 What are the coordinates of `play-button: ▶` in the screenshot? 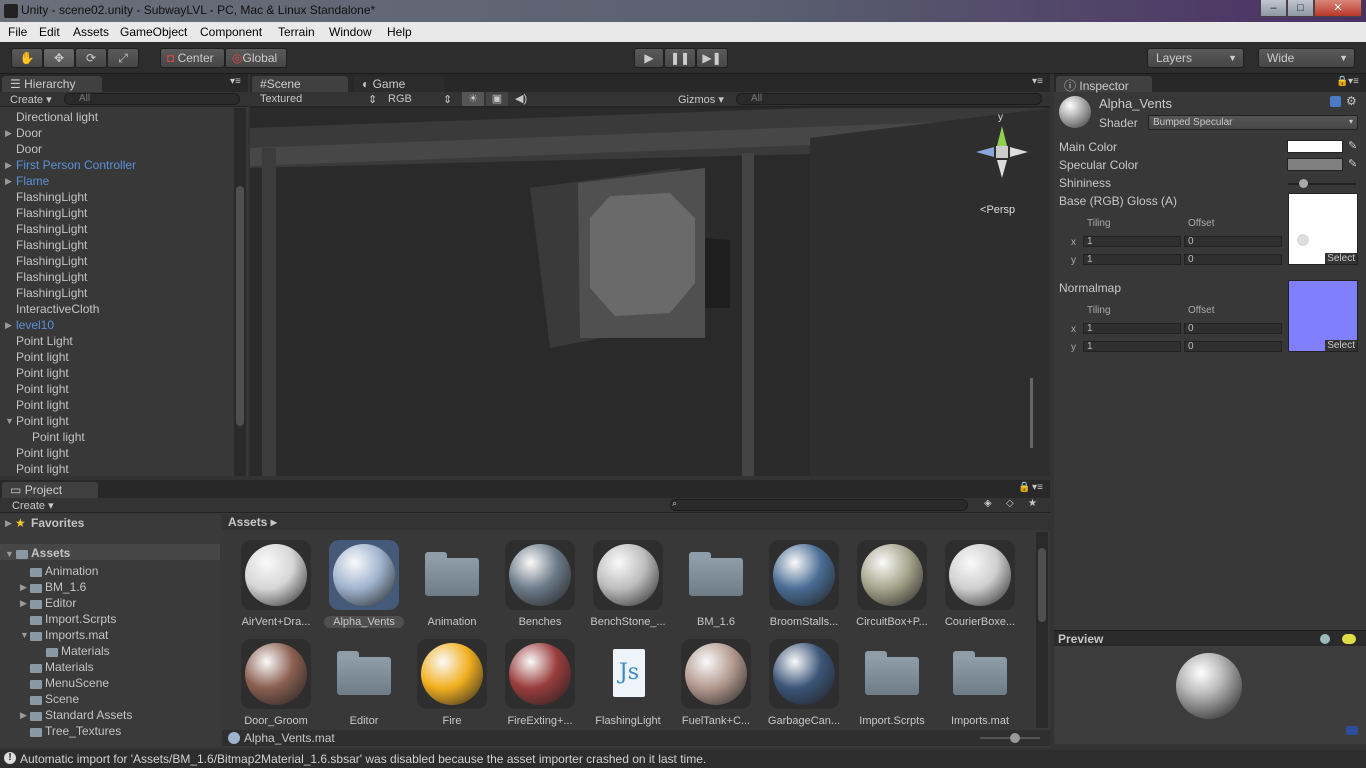 It's located at (649, 58).